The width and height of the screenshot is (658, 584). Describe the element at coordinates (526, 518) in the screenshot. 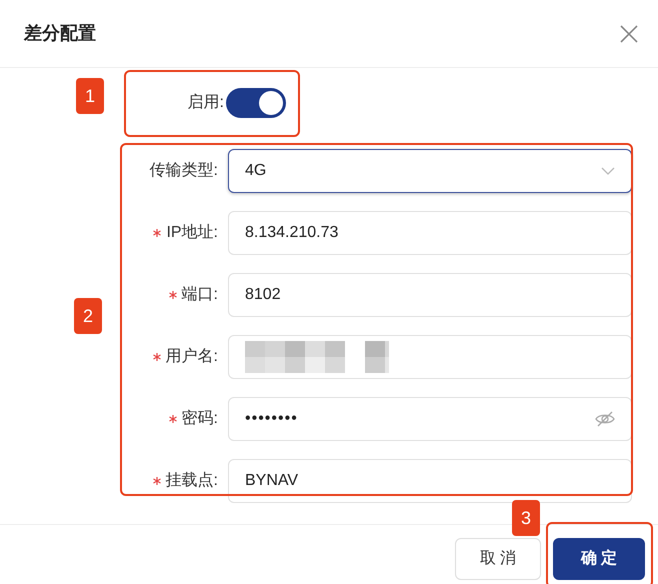

I see `annotation-badge: 3` at that location.